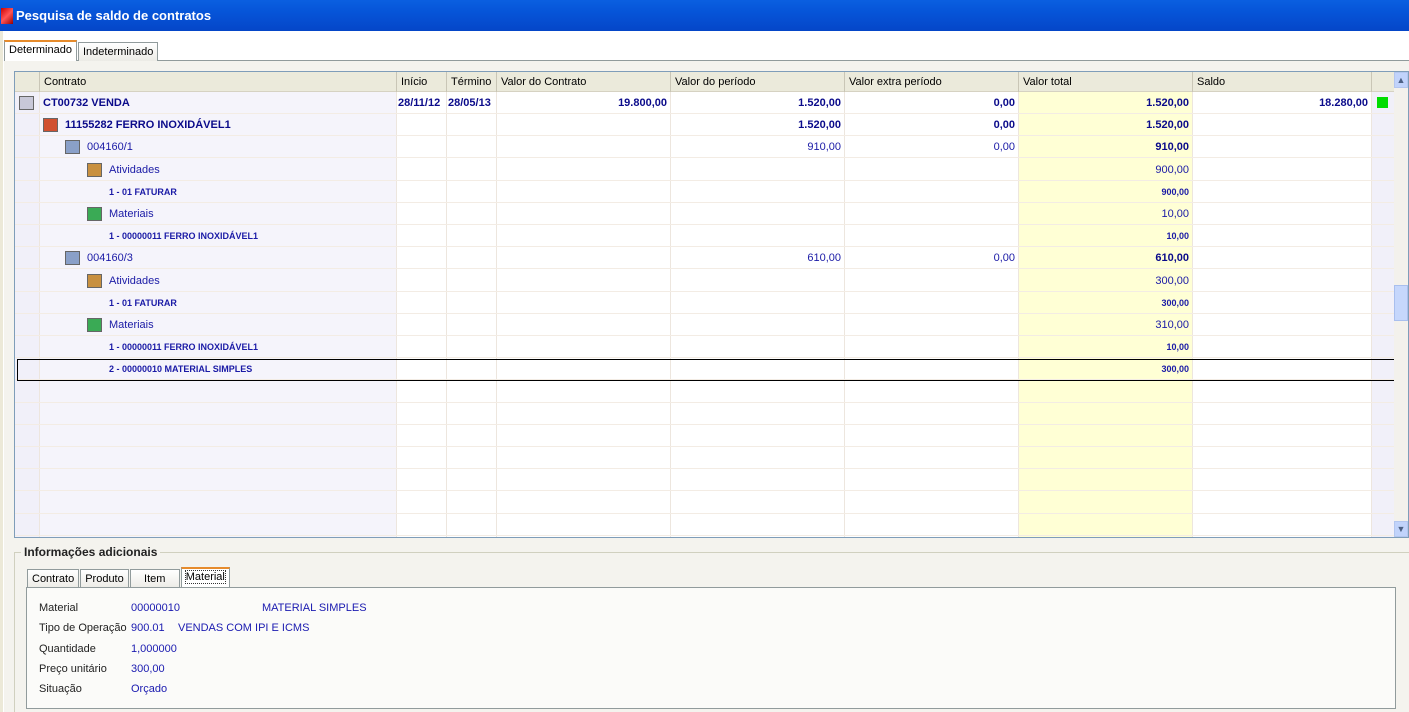 The height and width of the screenshot is (712, 1409). I want to click on column-header: Valor do período, so click(757, 82).